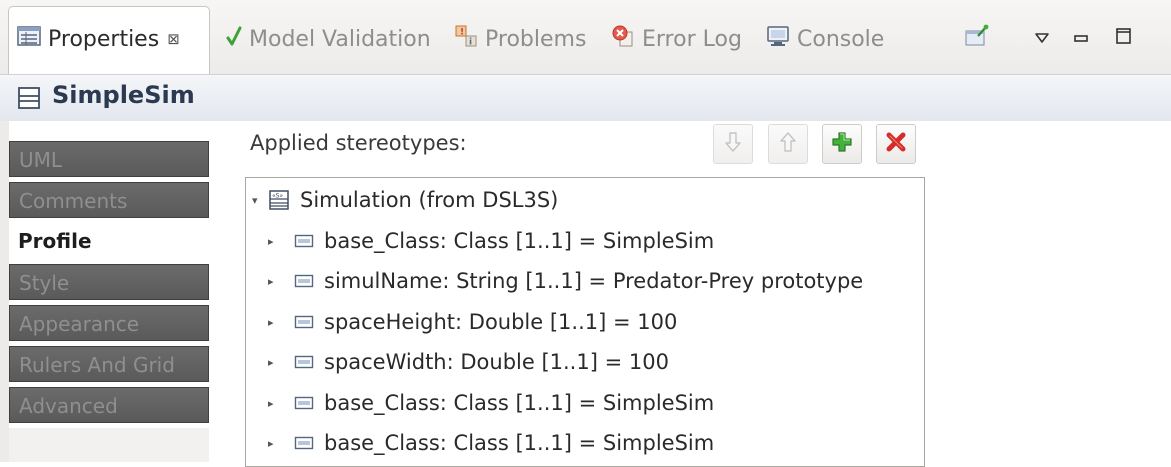  I want to click on tab-error-log: Error Log, so click(676, 39).